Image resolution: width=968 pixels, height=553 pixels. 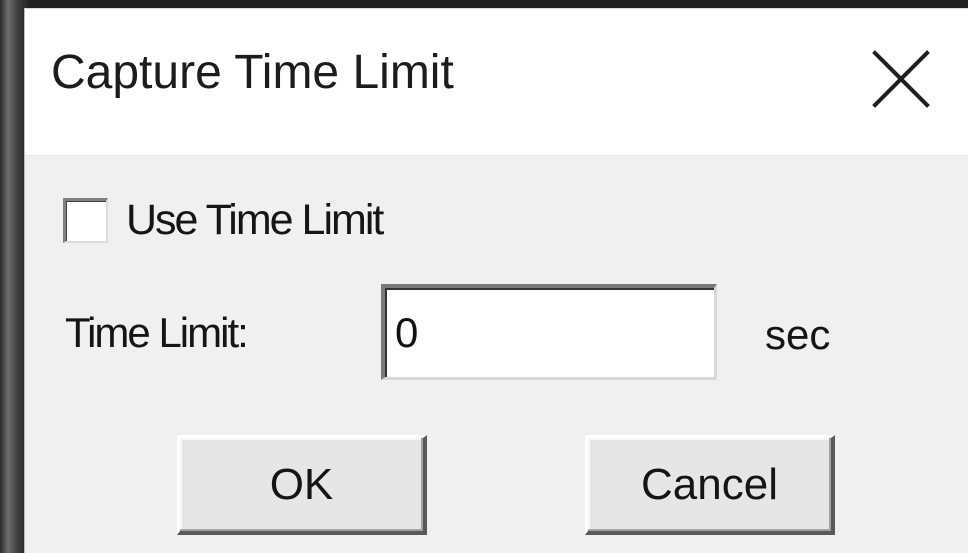 What do you see at coordinates (549, 332) in the screenshot?
I see `time-limit-input` at bounding box center [549, 332].